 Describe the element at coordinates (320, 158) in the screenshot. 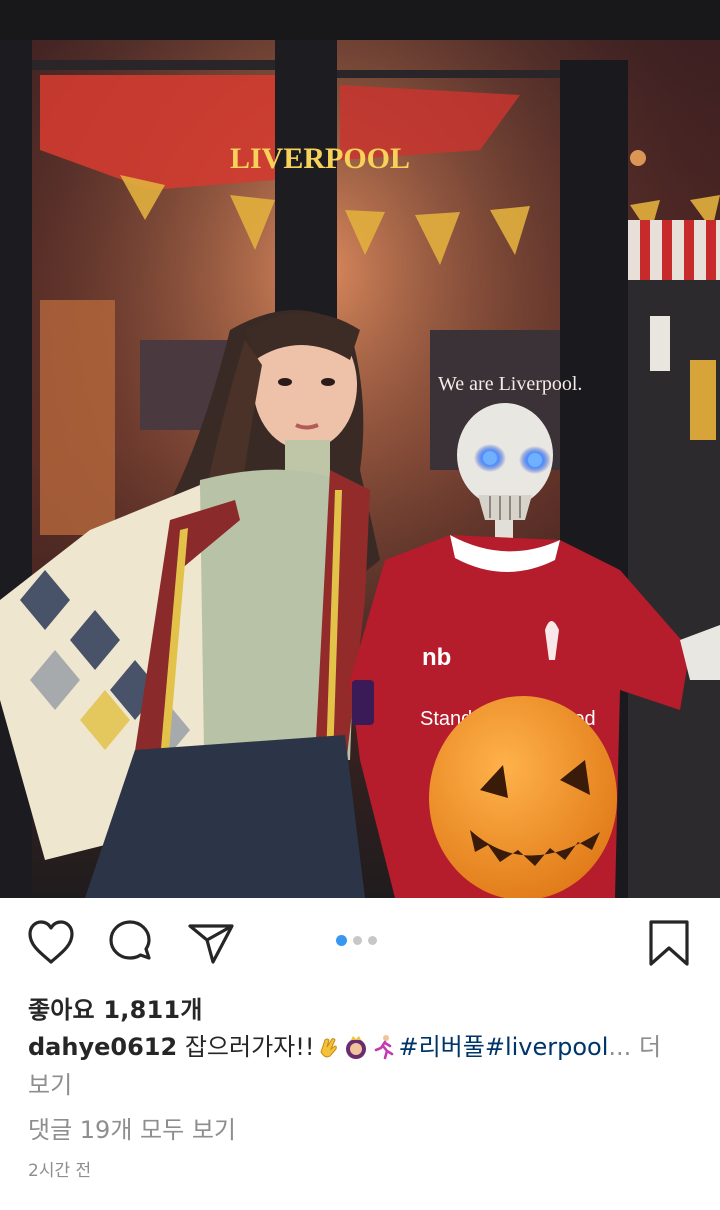

I see `banner-liverpool-text: LIVERPOOL` at that location.